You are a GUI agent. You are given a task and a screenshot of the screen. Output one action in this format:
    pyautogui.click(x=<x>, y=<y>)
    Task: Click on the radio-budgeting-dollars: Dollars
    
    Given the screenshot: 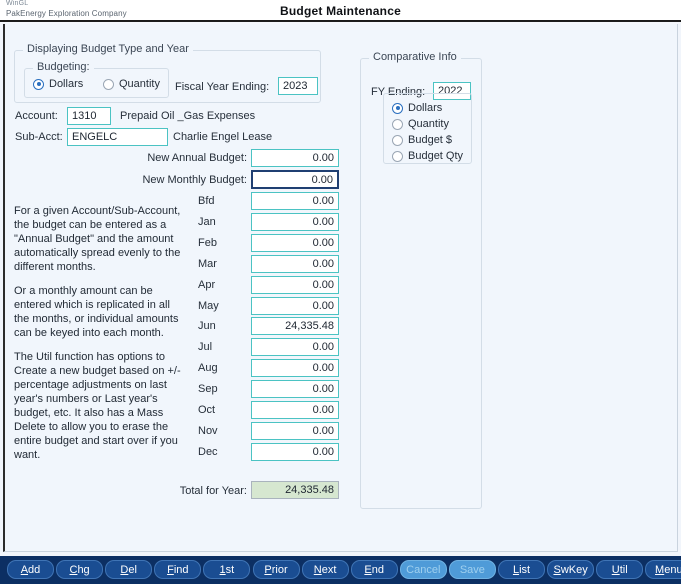 What is the action you would take?
    pyautogui.click(x=58, y=84)
    